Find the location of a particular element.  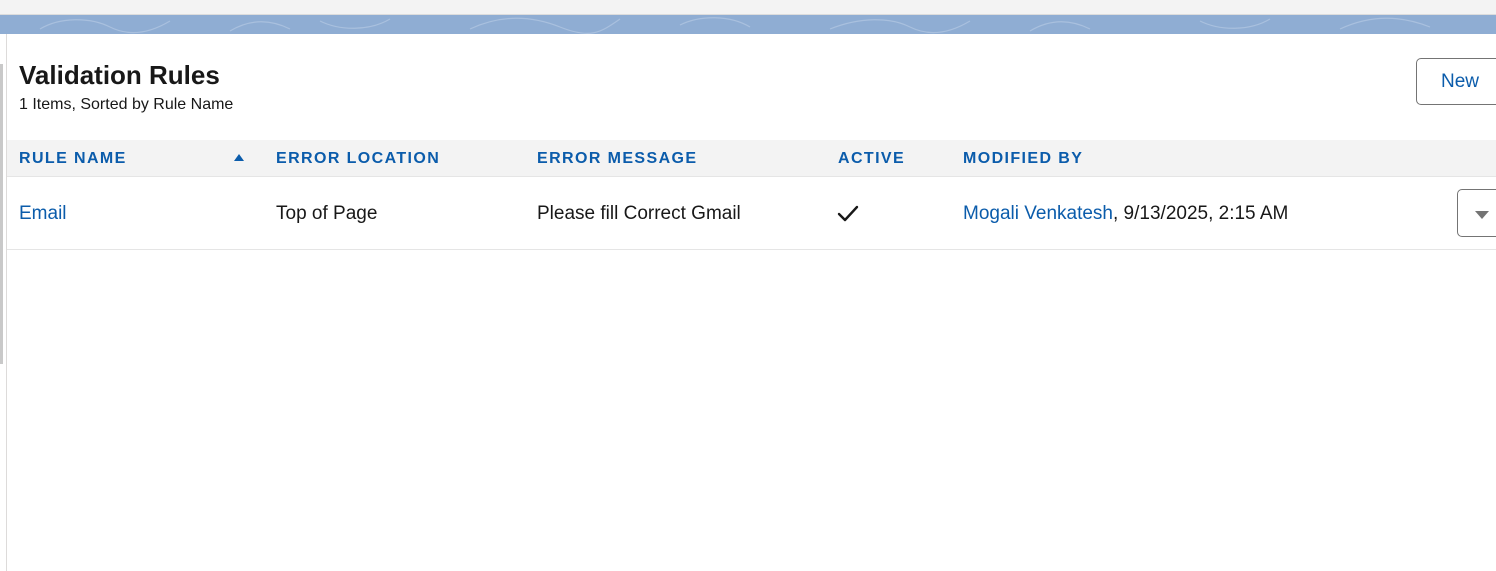

column-header-error-message: ERROR MESSAGE is located at coordinates (617, 158).